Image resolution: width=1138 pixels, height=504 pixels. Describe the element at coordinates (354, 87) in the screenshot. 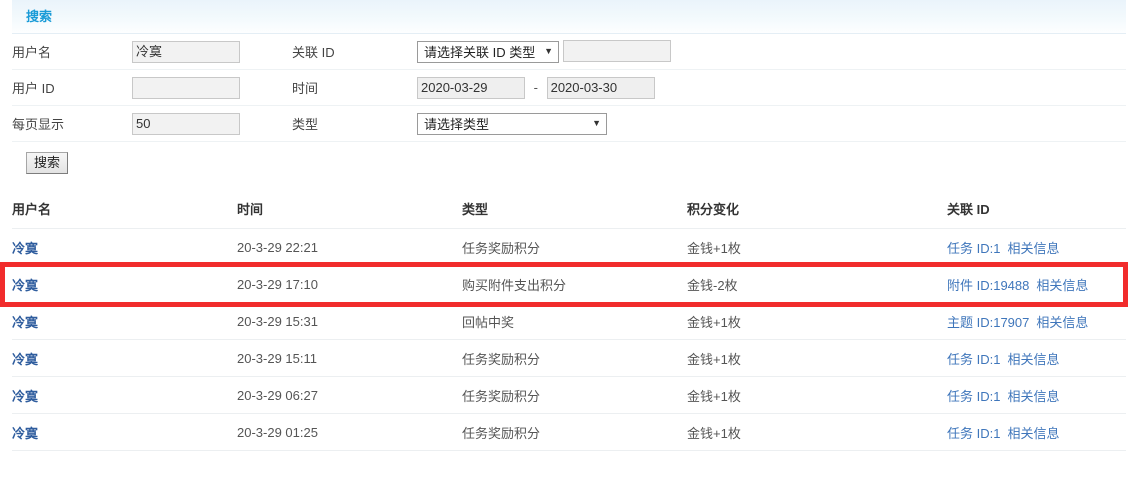

I see `time-label: 时间` at that location.